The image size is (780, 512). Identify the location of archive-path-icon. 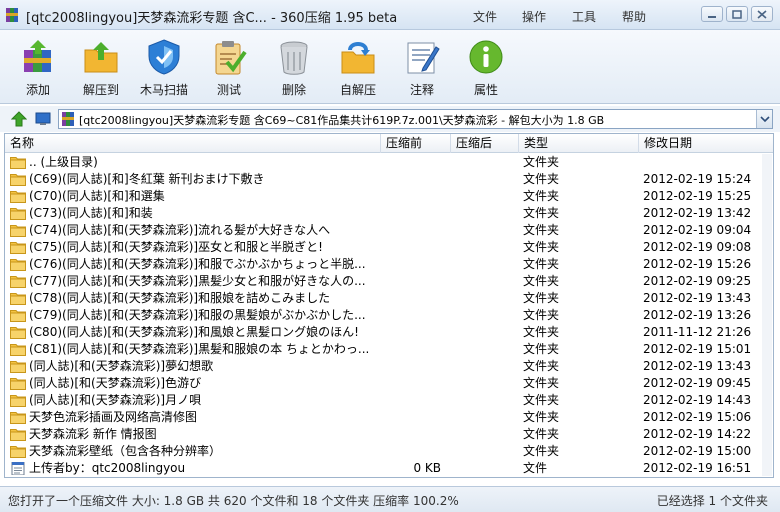
(68, 119).